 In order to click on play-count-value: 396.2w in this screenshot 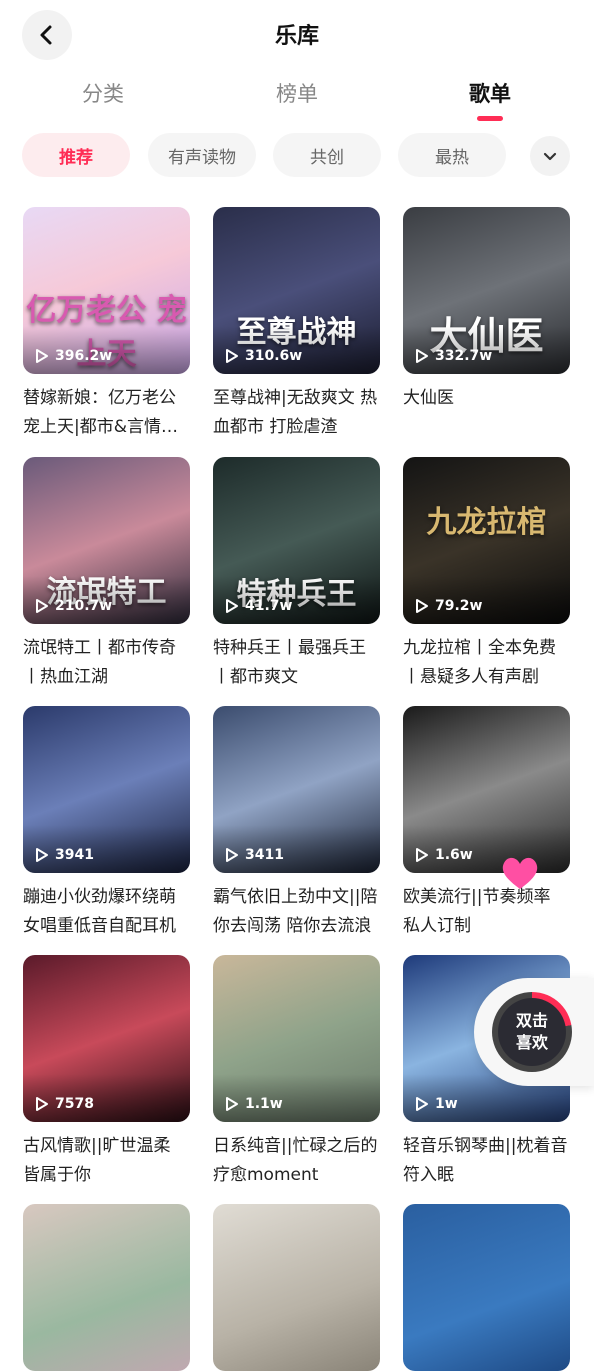, I will do `click(84, 356)`.